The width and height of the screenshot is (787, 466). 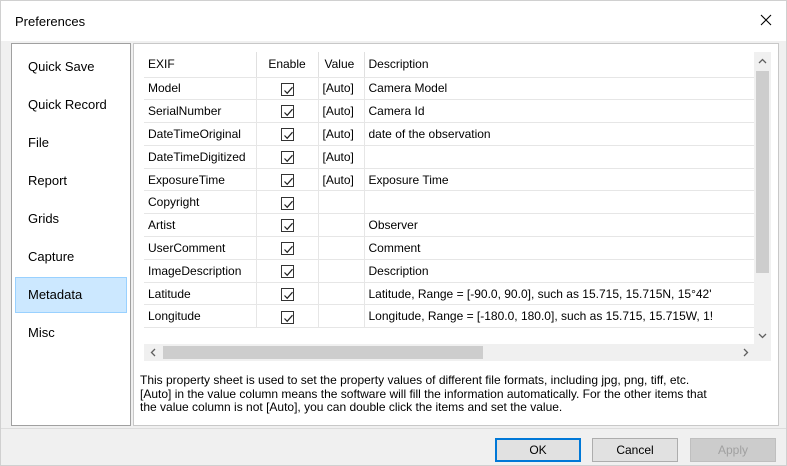 I want to click on chevron-right-icon, so click(x=745, y=352).